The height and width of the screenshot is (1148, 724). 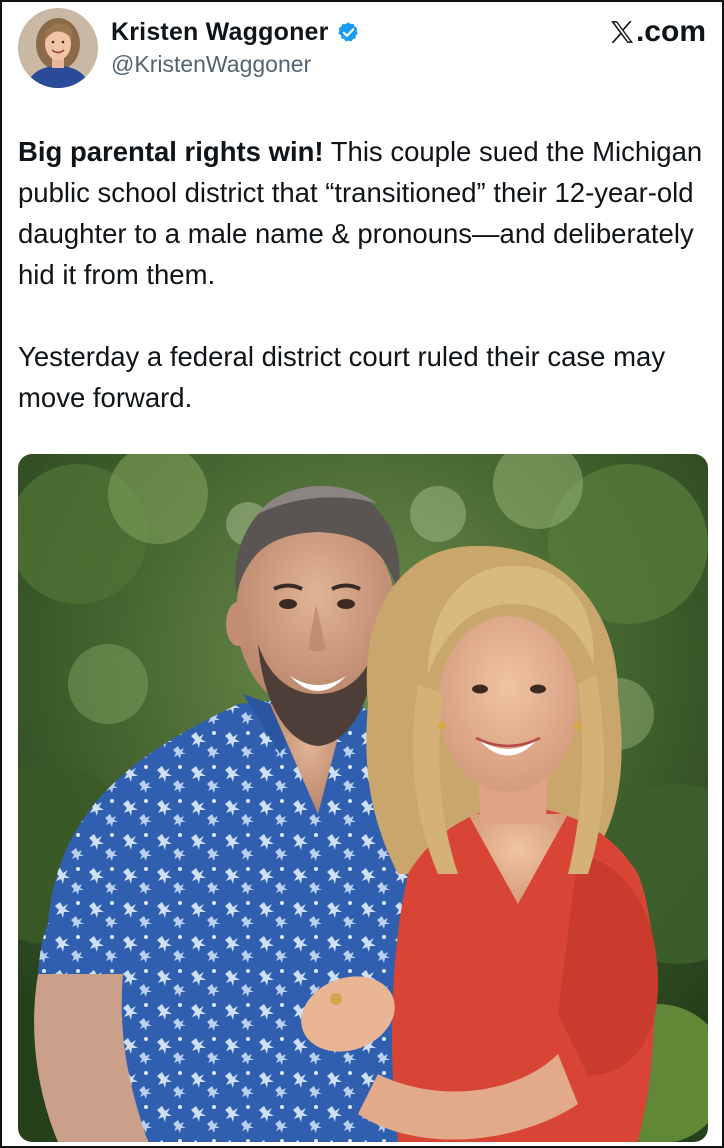 What do you see at coordinates (622, 32) in the screenshot?
I see `x-logo-icon` at bounding box center [622, 32].